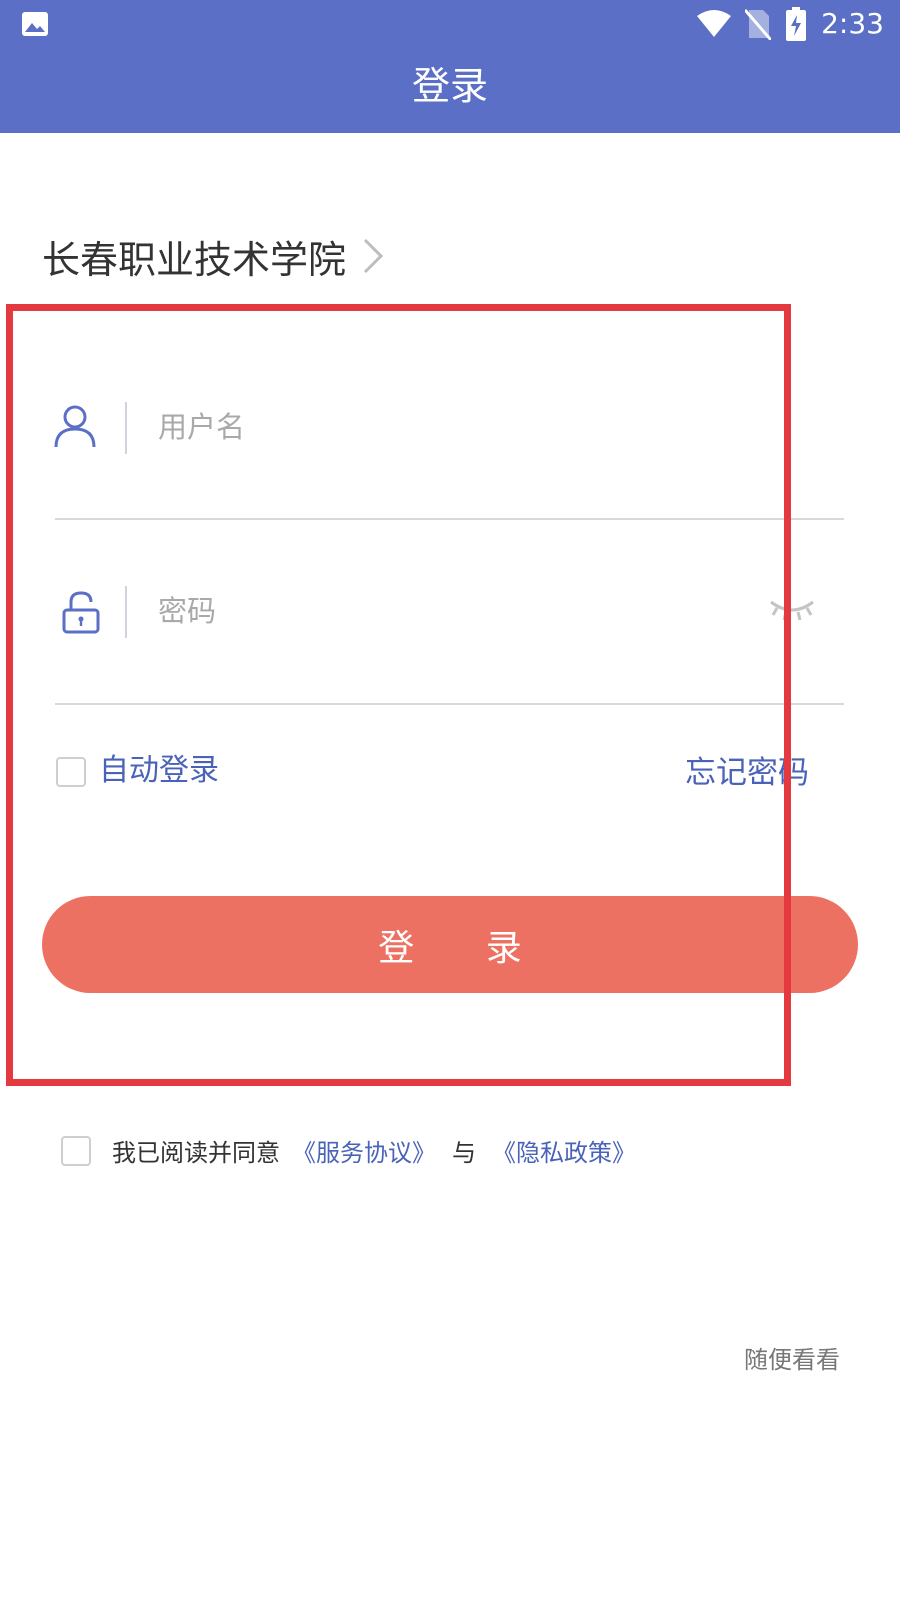 Image resolution: width=900 pixels, height=1600 pixels. Describe the element at coordinates (126, 612) in the screenshot. I see `password-divider` at that location.